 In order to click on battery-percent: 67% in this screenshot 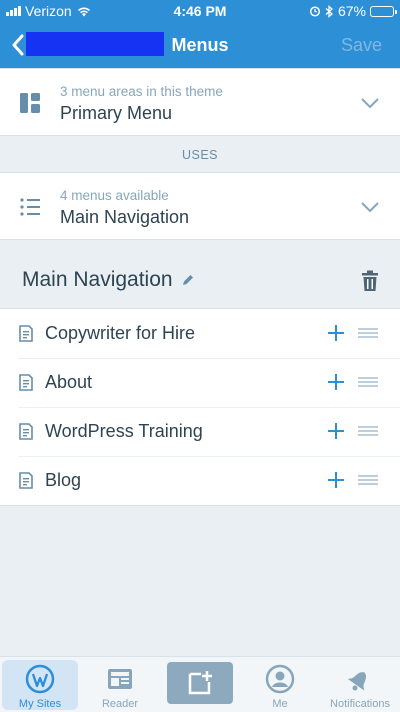, I will do `click(351, 11)`.